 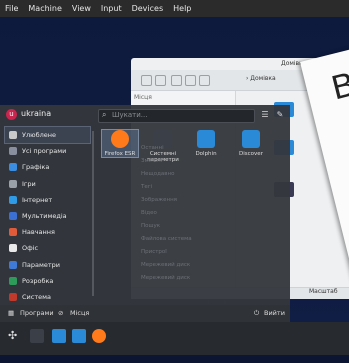 I want to click on zoom-label: Масштаб, so click(x=323, y=291).